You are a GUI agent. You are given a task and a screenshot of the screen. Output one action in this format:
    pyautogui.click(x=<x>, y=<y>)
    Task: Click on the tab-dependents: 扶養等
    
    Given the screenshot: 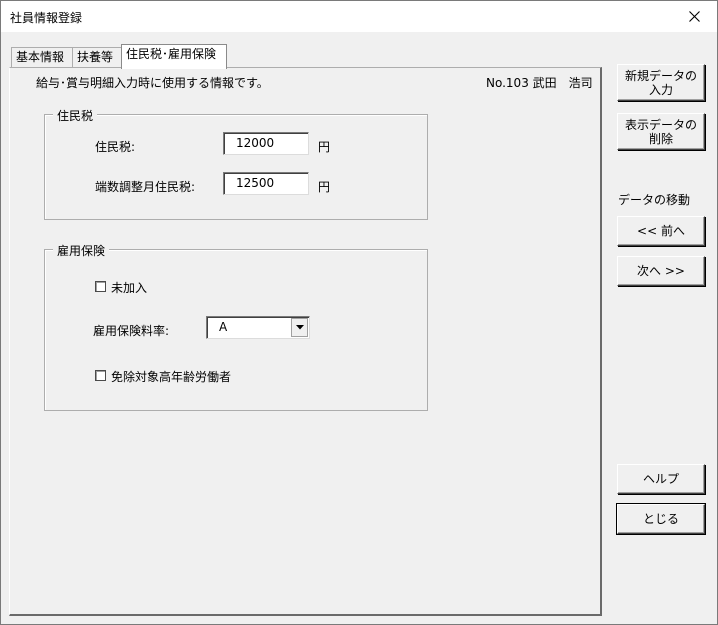 What is the action you would take?
    pyautogui.click(x=97, y=57)
    